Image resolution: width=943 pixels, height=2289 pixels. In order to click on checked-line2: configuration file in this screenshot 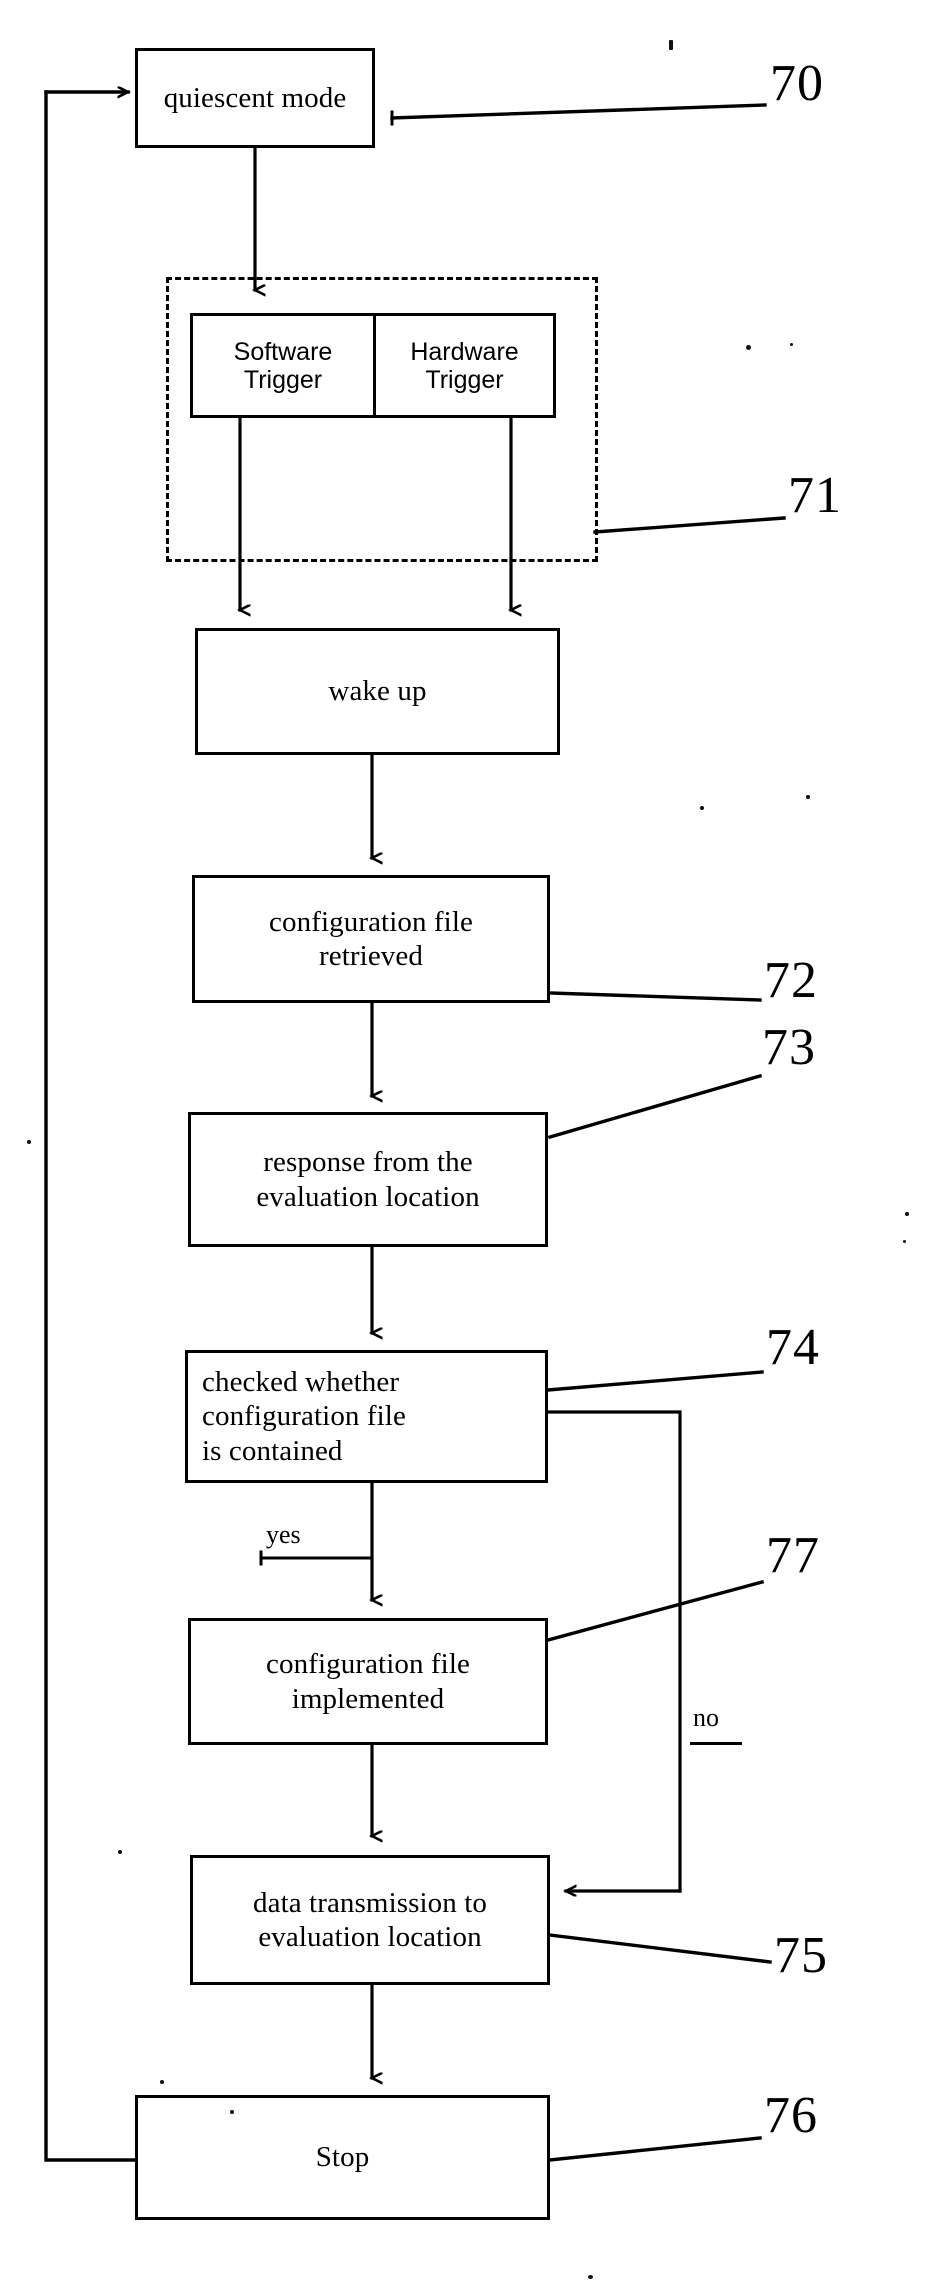, I will do `click(304, 1416)`.